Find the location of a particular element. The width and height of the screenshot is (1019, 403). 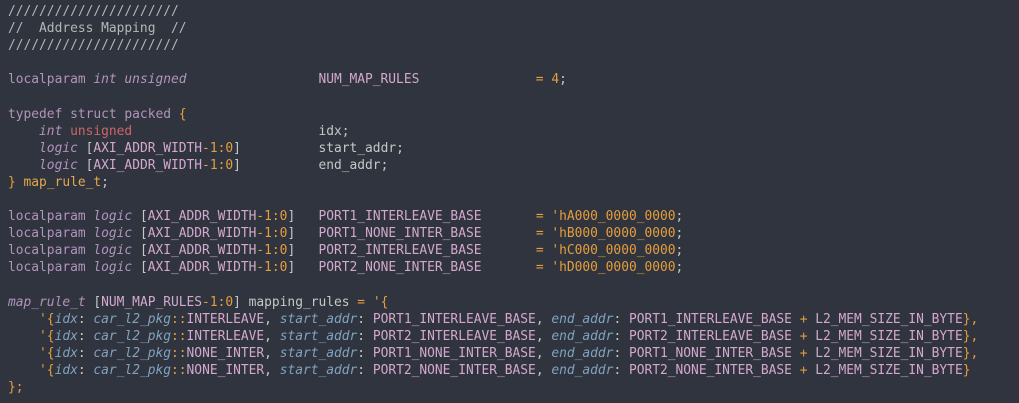

code-token: 'hB000_0000_0000 is located at coordinates (613, 234).